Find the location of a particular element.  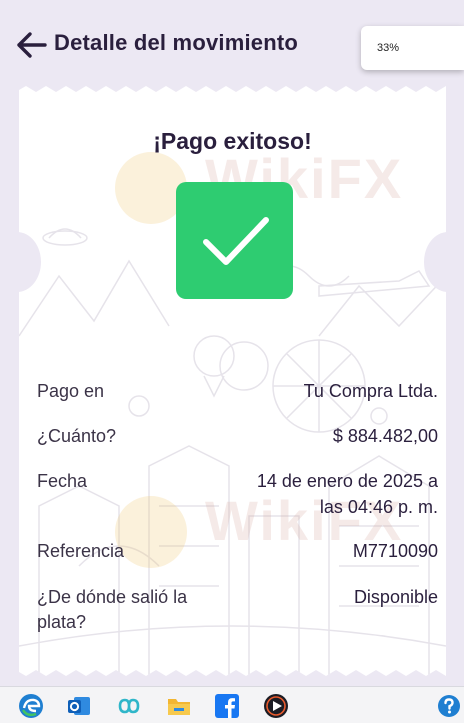

row-label-pago-en: Pago en is located at coordinates (71, 391).